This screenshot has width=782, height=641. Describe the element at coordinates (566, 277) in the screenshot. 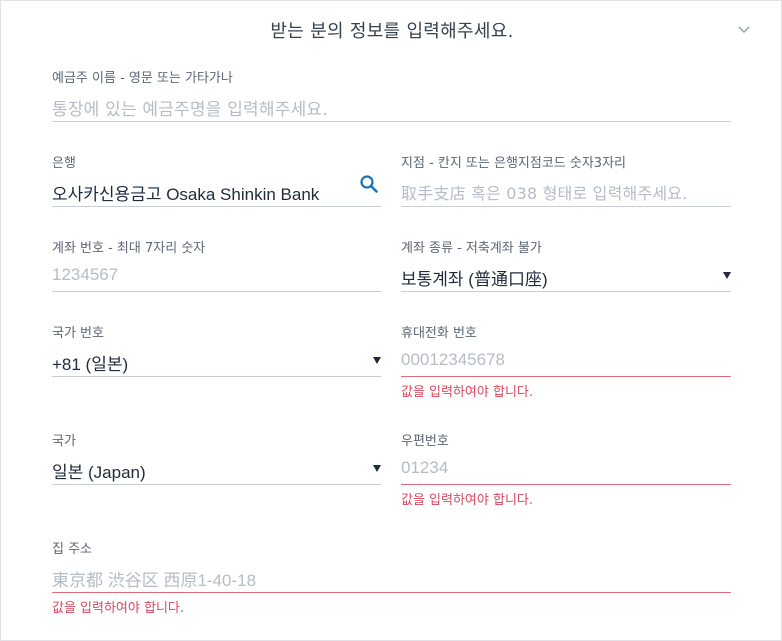

I see `account-type-select: 보통계좌 (普通口座)` at that location.